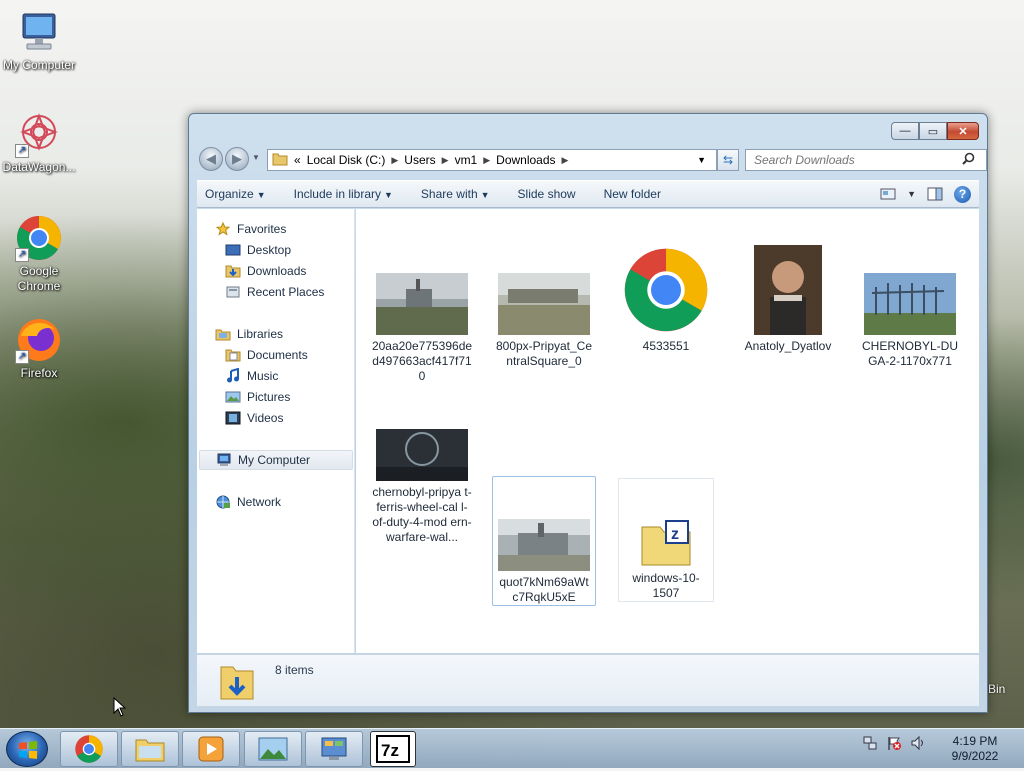 This screenshot has width=1024, height=771. I want to click on file-item: CHERNOBYL-DU GA-2-1170x771, so click(910, 306).